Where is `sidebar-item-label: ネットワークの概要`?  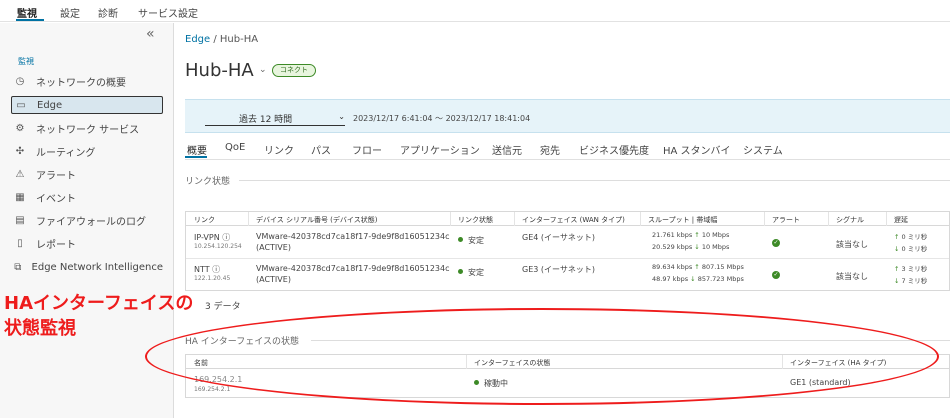
sidebar-item-label: ネットワークの概要 is located at coordinates (81, 83).